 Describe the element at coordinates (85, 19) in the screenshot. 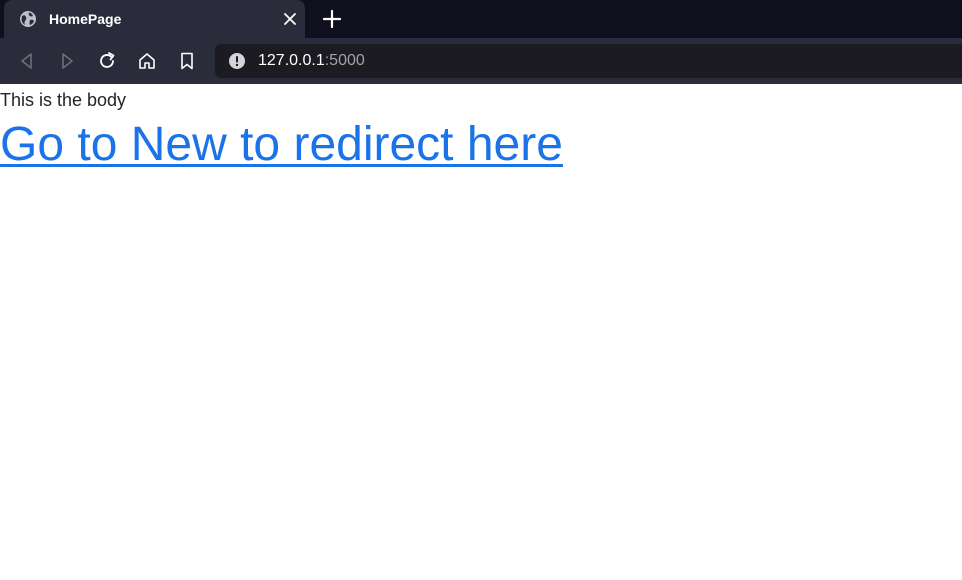

I see `tab-title: HomePage` at that location.